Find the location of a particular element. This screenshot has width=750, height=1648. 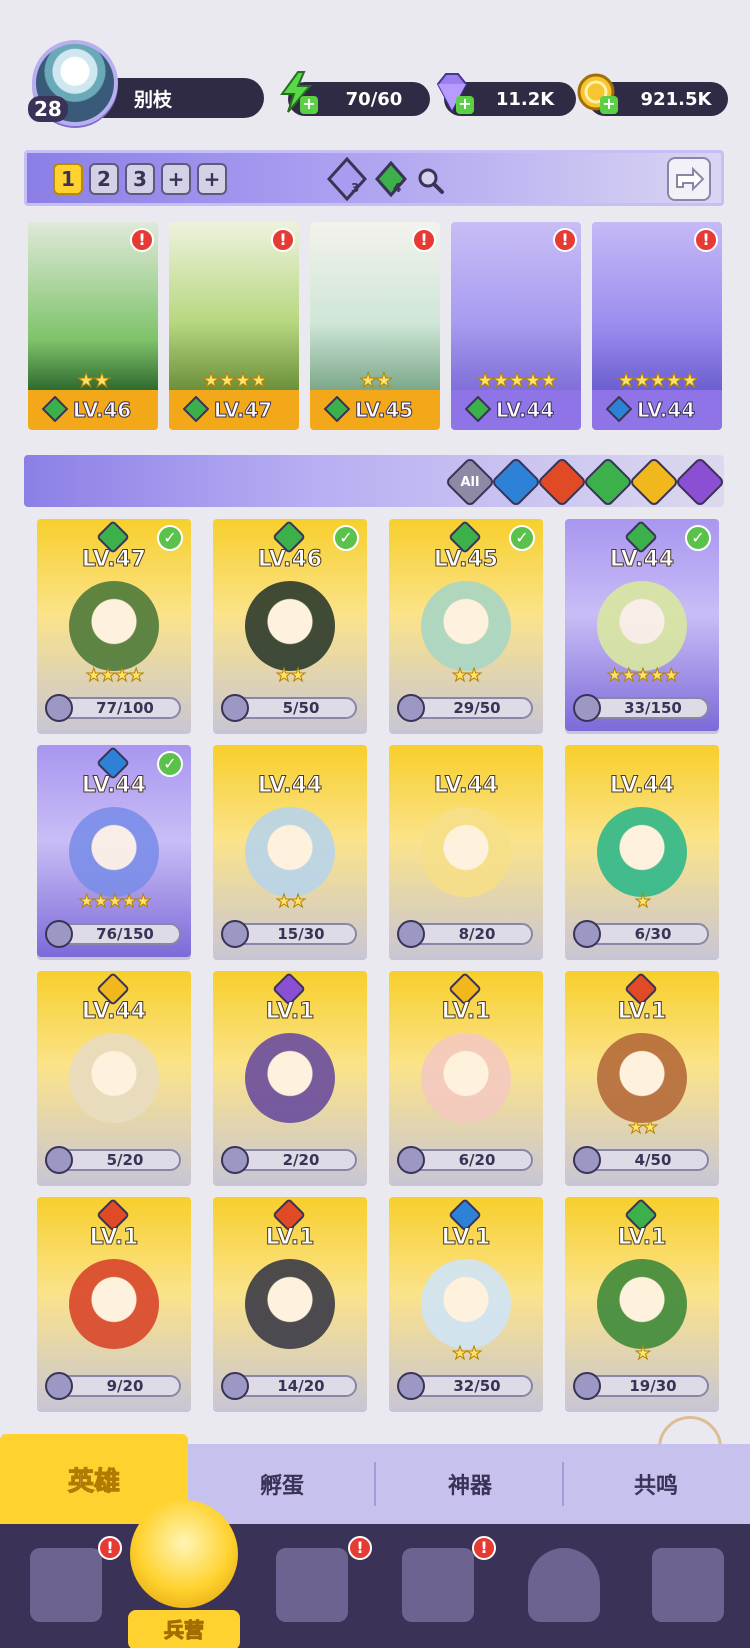

team-tab-add-2: + is located at coordinates (212, 179).